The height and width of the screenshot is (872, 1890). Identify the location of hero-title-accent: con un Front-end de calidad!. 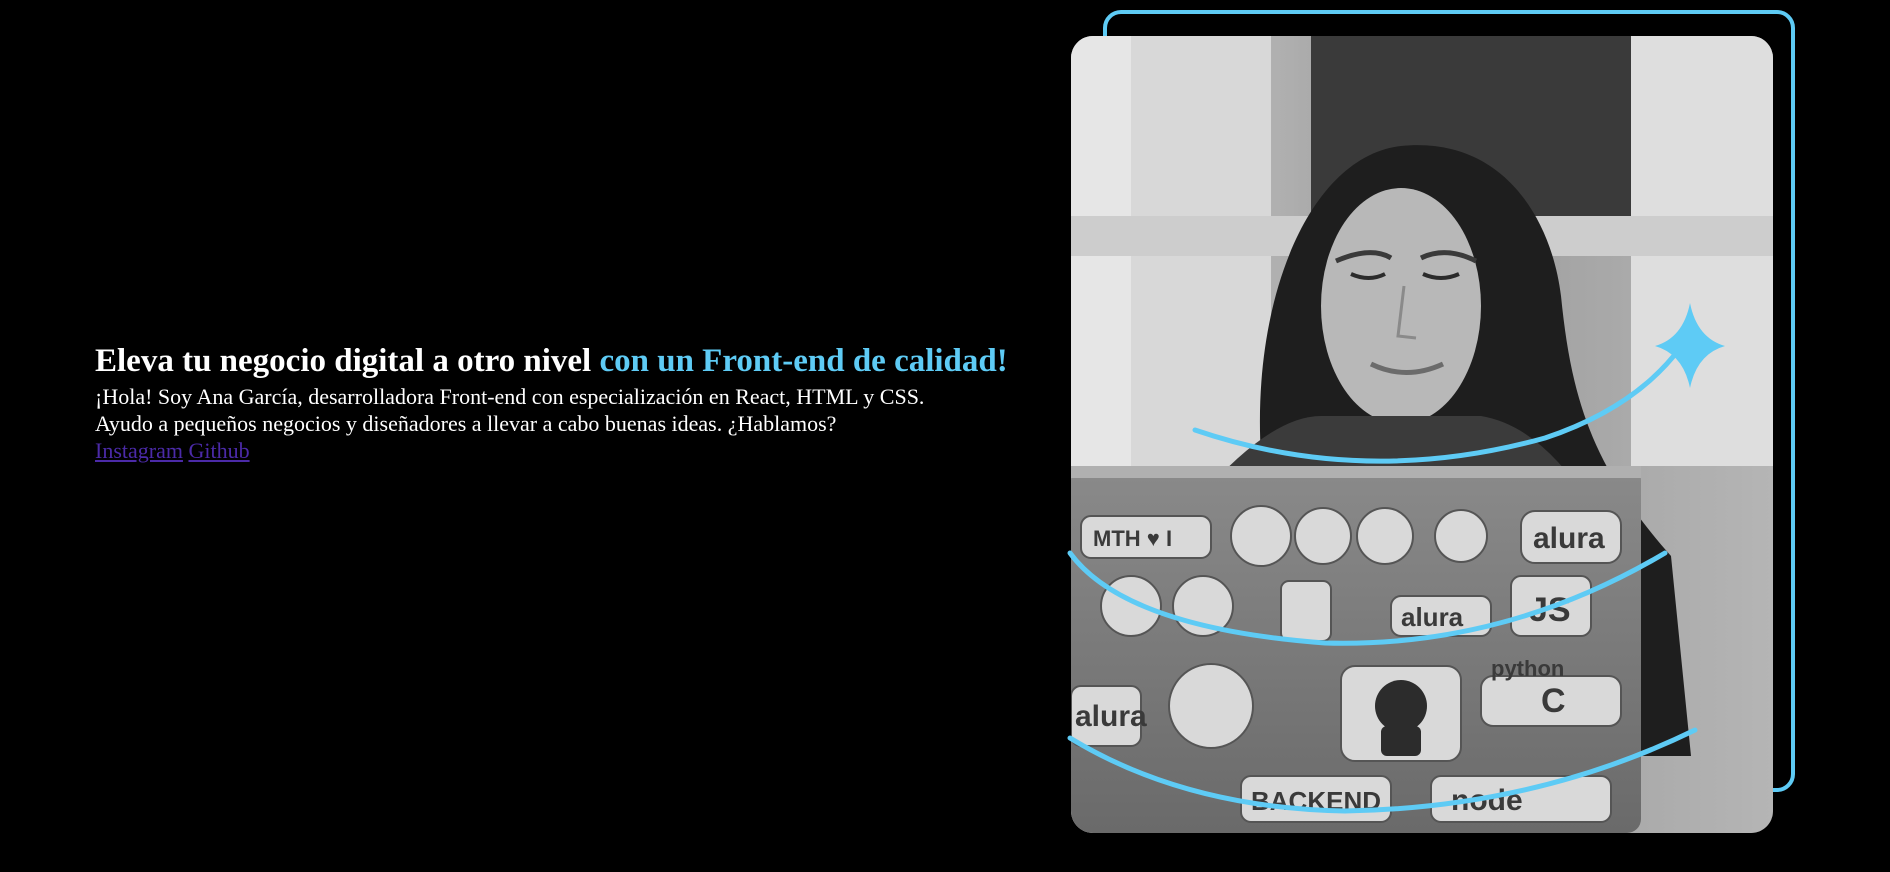
(803, 361).